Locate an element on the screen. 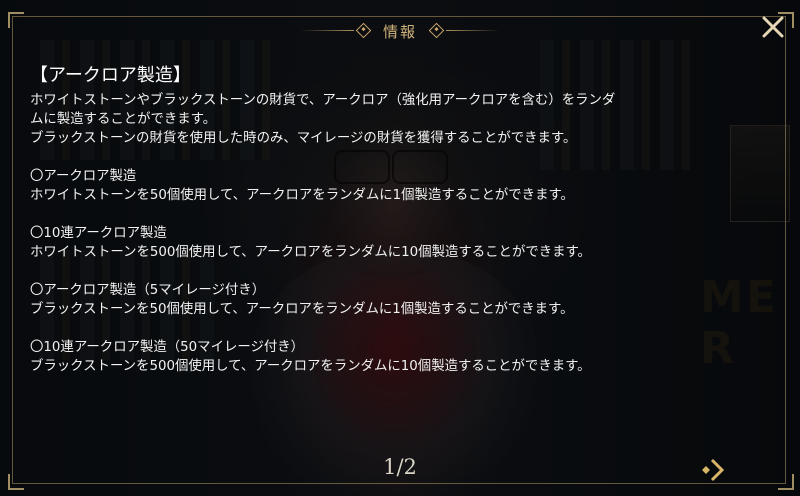 This screenshot has width=800, height=496. page-indicator: 1/2 is located at coordinates (400, 467).